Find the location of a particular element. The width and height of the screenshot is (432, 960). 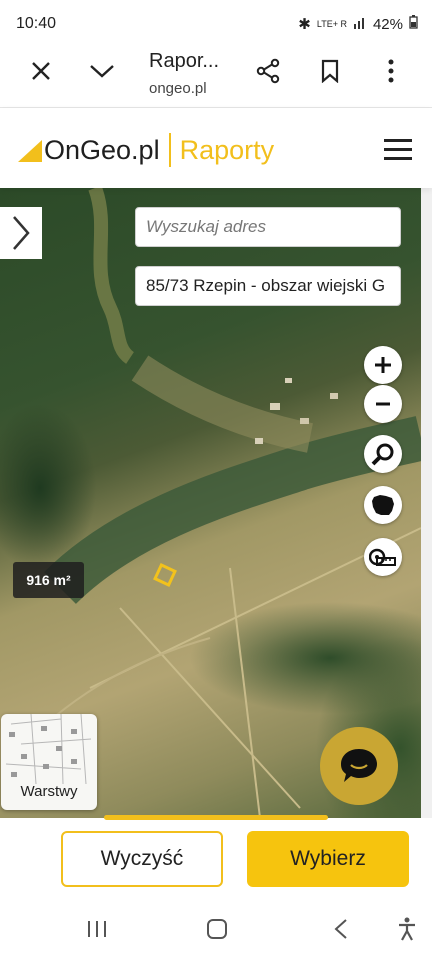

country-view-button is located at coordinates (383, 505).